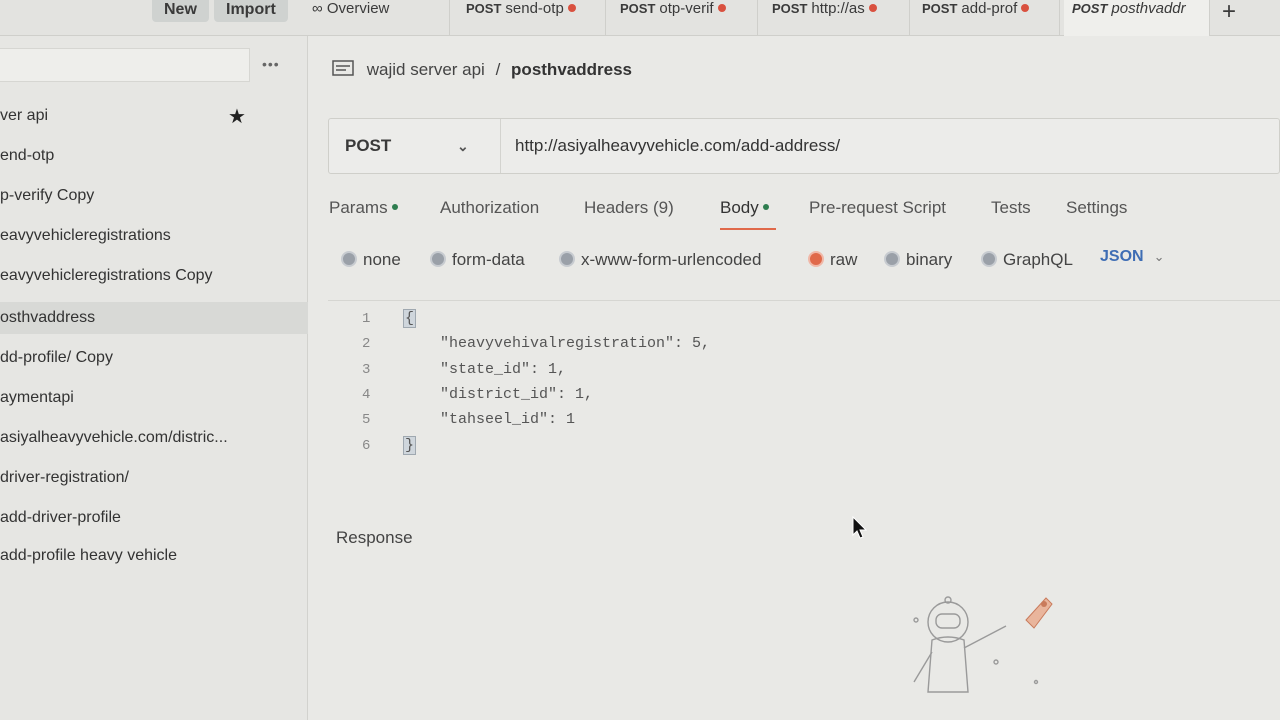 The image size is (1280, 720). I want to click on format-label: JSON, so click(1122, 256).